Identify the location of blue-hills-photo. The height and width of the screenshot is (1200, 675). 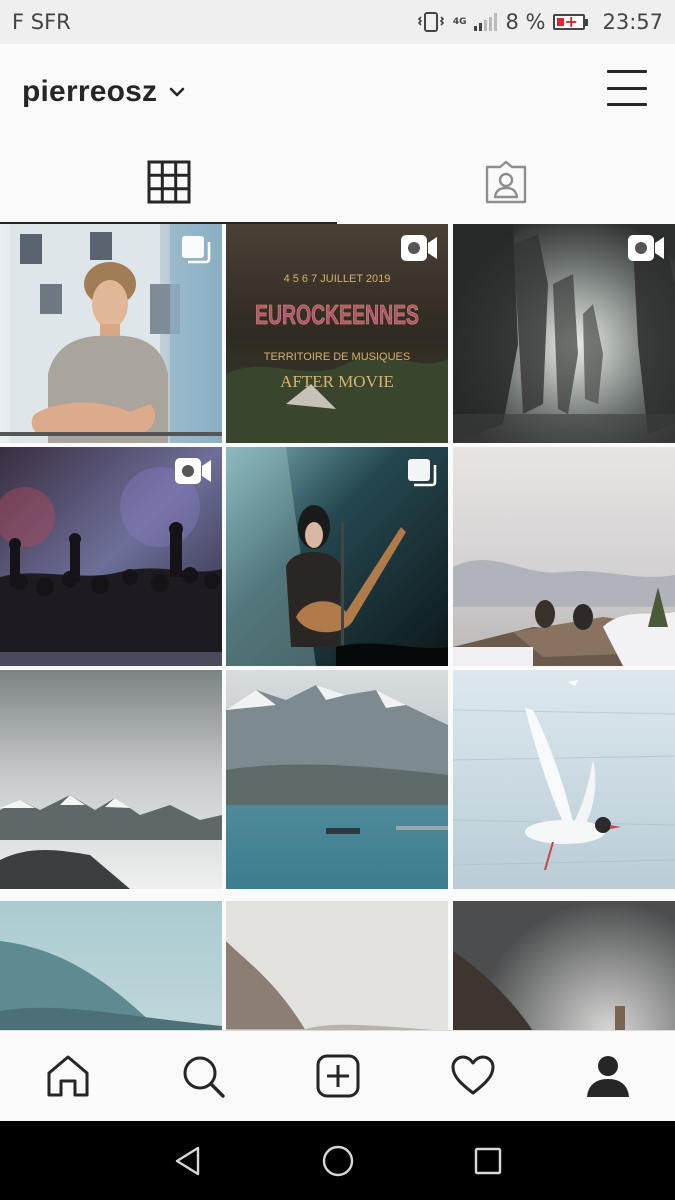
(111, 965).